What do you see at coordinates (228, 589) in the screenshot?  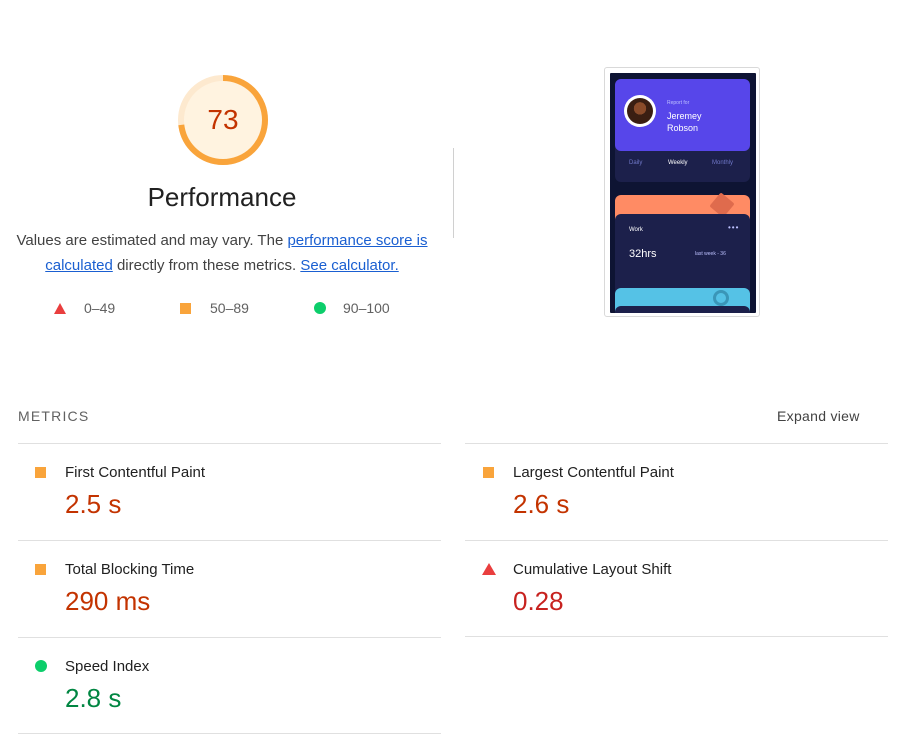 I see `metric-total-blocking-time: Total Blocking Time 290 ms` at bounding box center [228, 589].